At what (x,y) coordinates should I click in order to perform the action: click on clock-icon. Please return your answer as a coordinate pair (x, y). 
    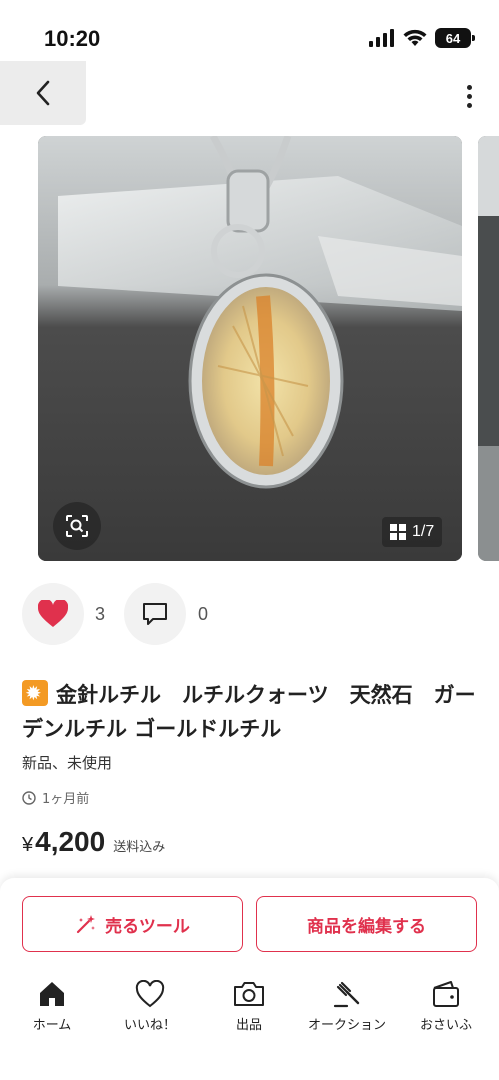
    Looking at the image, I should click on (29, 797).